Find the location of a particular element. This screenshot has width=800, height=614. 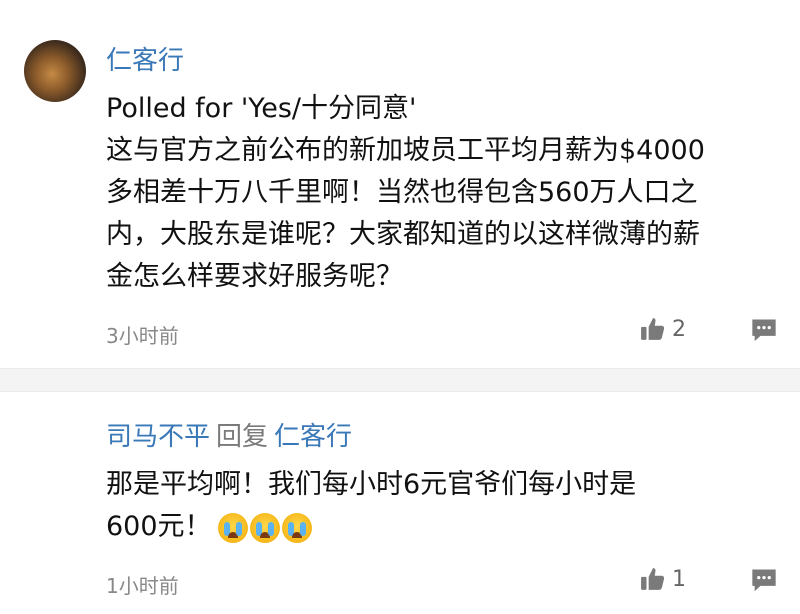

comment-line: 这与官方之前公布的新加坡员工平均月薪为$4000 is located at coordinates (405, 150).